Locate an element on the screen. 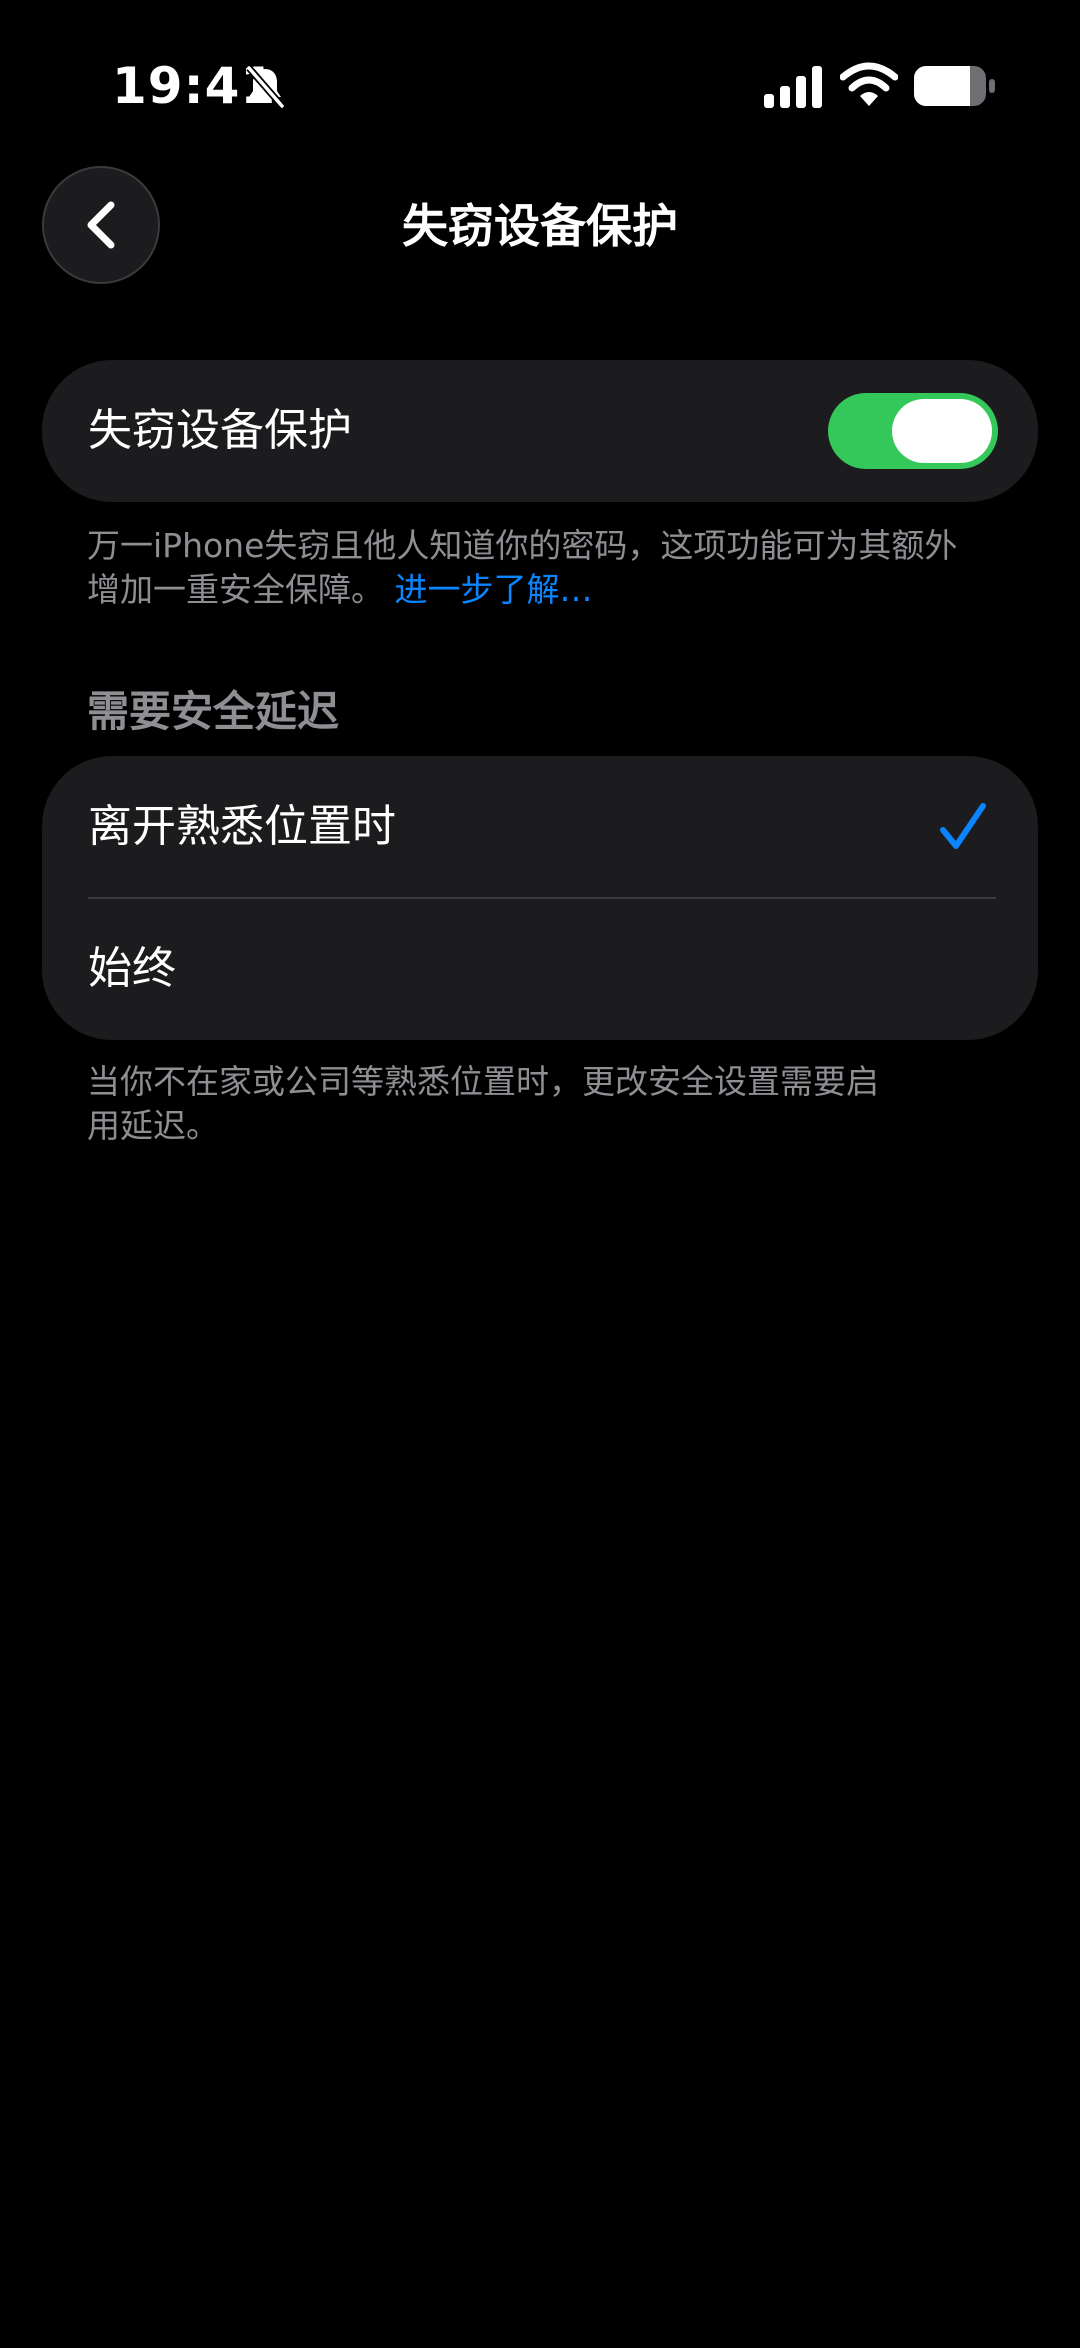 The height and width of the screenshot is (2348, 1080). bell-slash-icon is located at coordinates (265, 87).